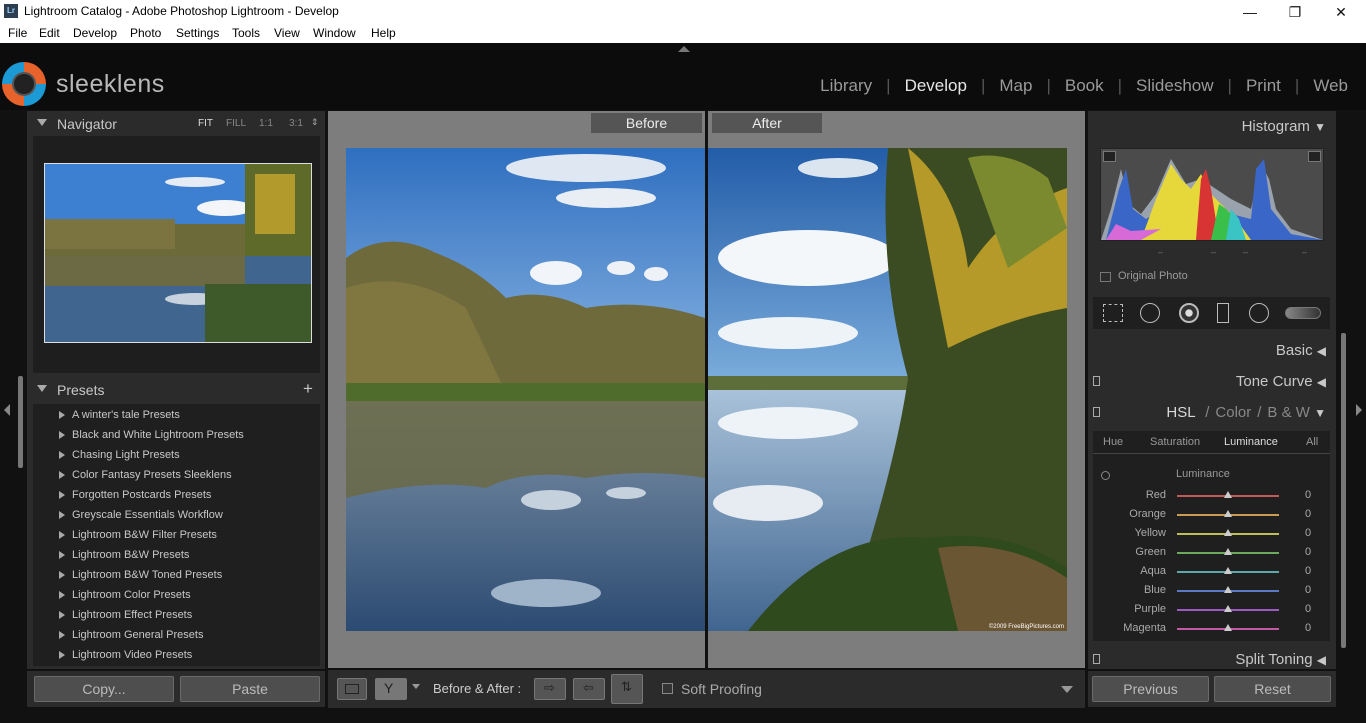 The image size is (1366, 723). What do you see at coordinates (1250, 12) in the screenshot?
I see `minimize-icon: —` at bounding box center [1250, 12].